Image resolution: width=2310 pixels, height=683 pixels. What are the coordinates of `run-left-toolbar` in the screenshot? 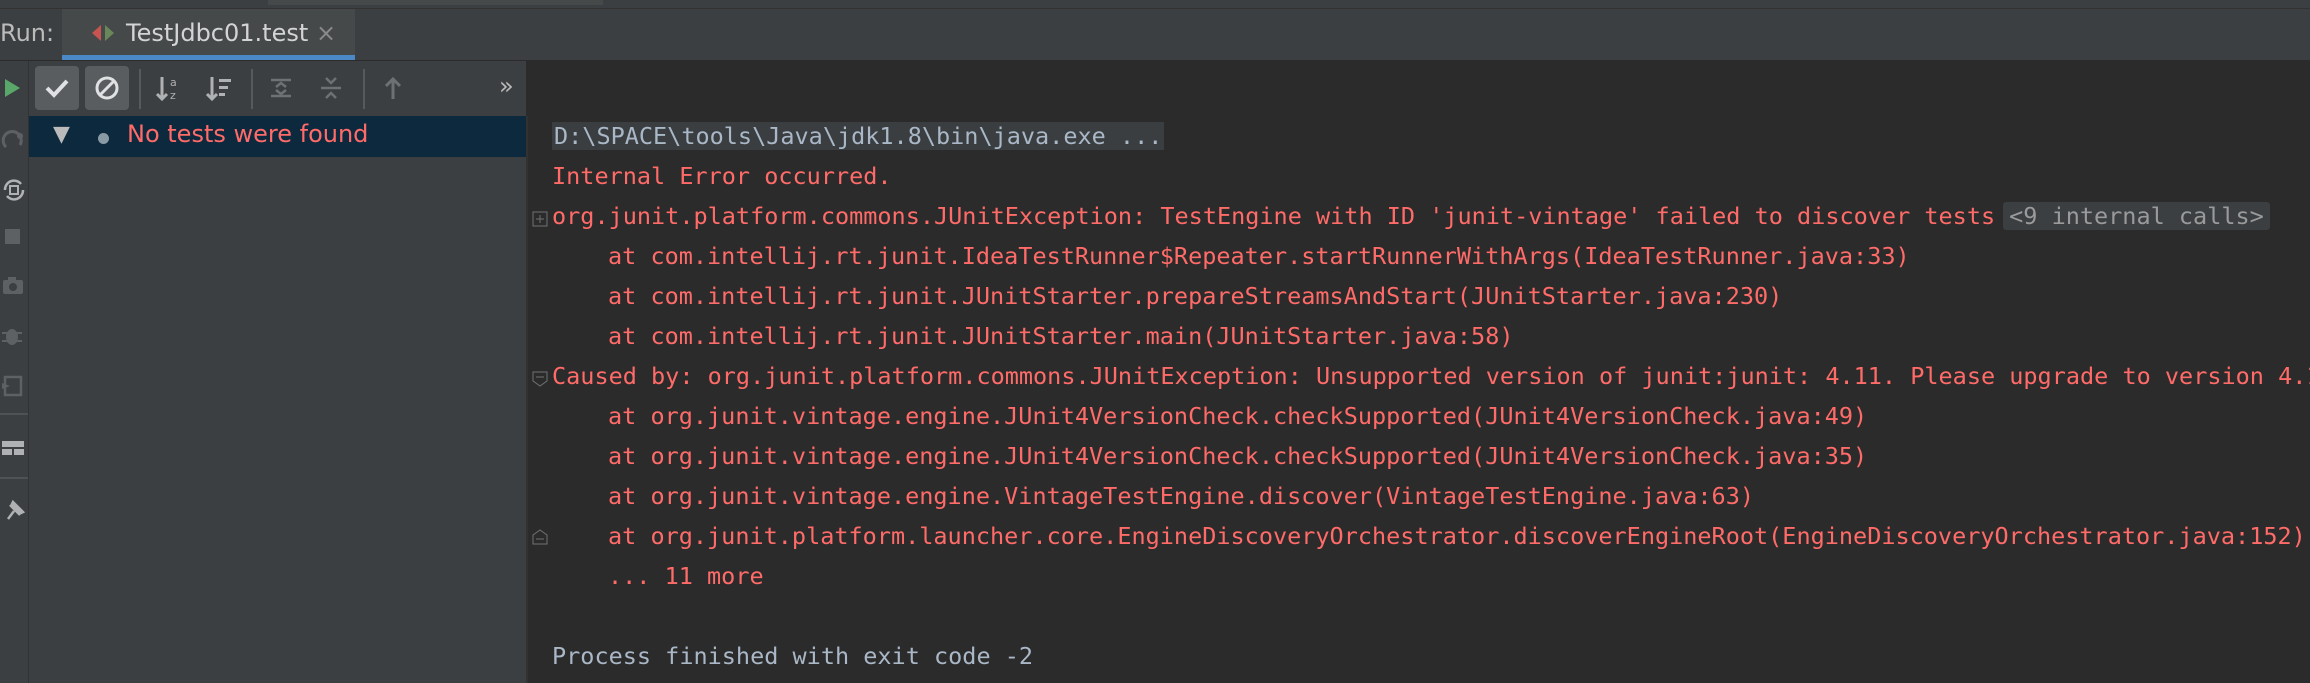 It's located at (14, 372).